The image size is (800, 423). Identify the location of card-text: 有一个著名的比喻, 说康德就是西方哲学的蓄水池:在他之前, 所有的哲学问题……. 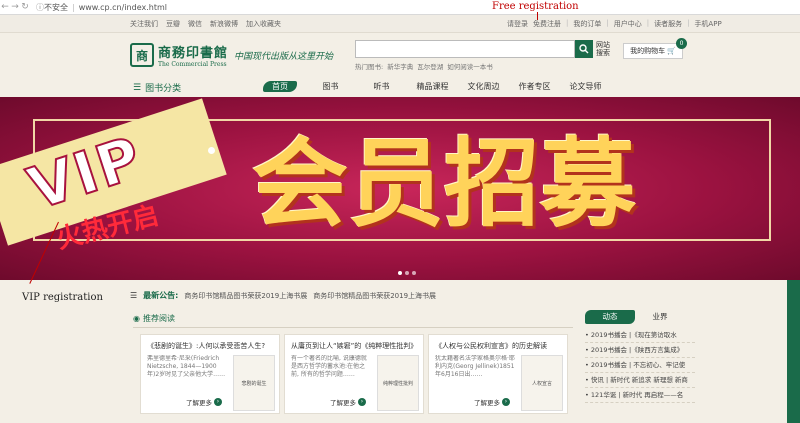
(329, 366).